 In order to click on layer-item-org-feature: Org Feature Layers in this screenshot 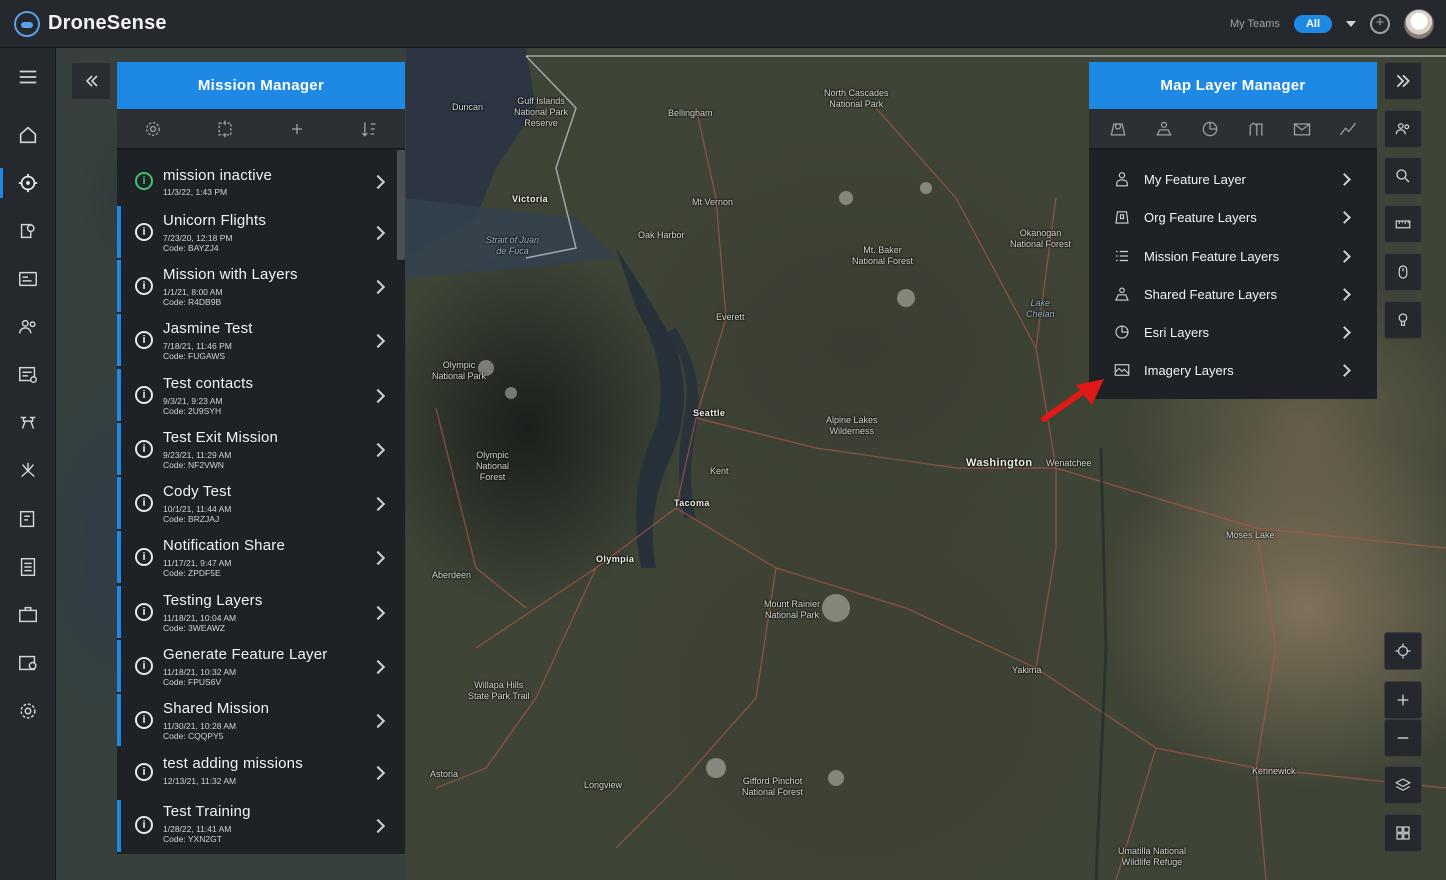, I will do `click(1233, 217)`.